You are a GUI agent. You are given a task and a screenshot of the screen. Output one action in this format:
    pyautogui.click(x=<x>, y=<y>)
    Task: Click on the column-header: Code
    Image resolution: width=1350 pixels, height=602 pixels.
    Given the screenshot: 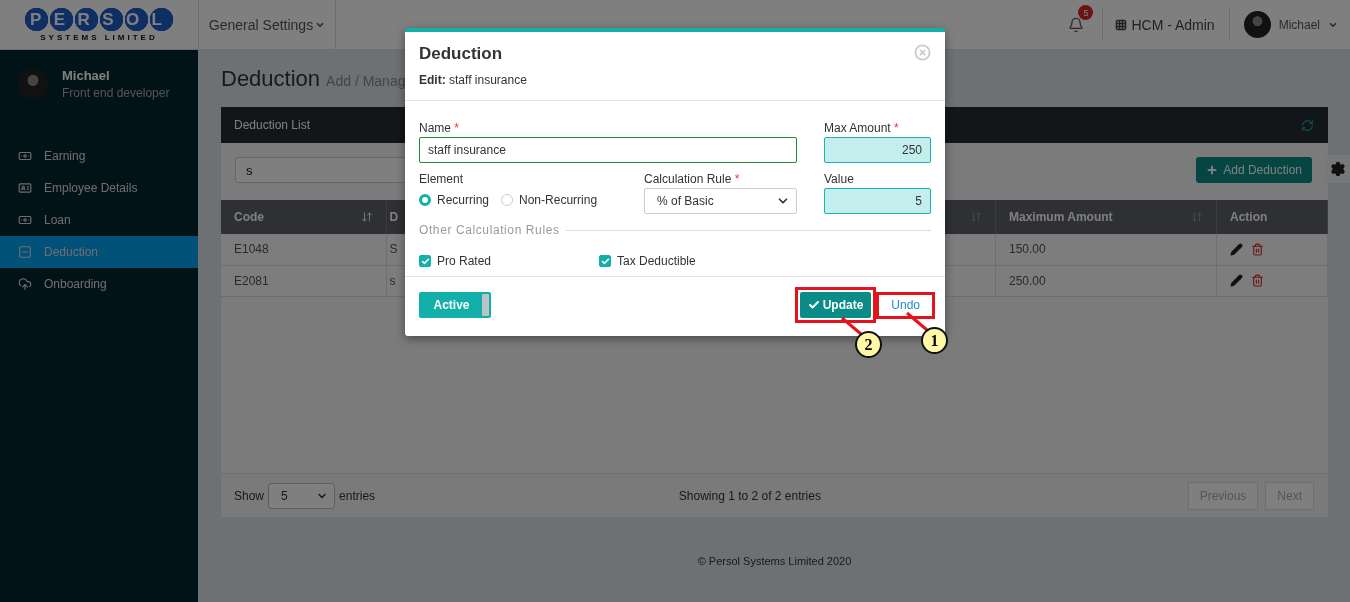 What is the action you would take?
    pyautogui.click(x=303, y=217)
    